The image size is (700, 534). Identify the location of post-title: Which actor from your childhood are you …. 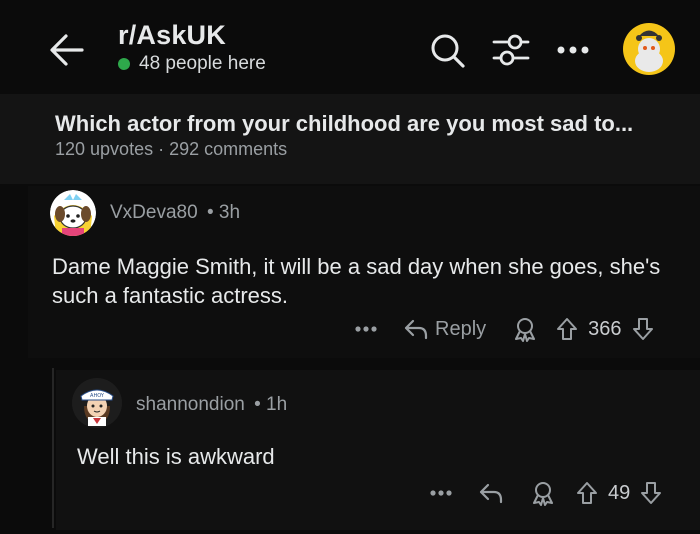
(344, 124).